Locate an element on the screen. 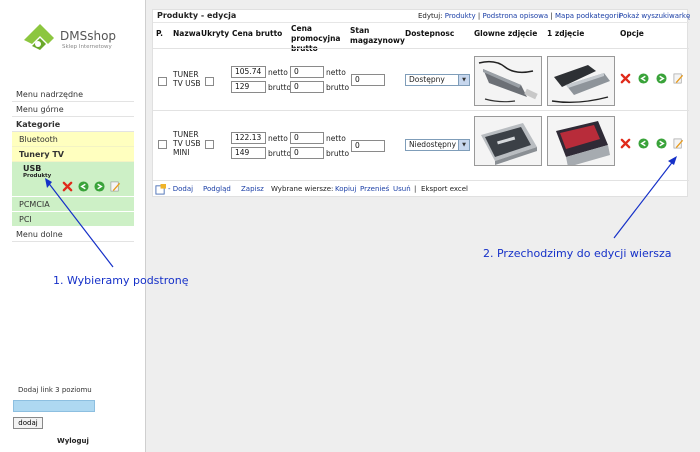 This screenshot has height=452, width=700. annotation-step-1: 1. Wybieramy podstronę is located at coordinates (121, 280).